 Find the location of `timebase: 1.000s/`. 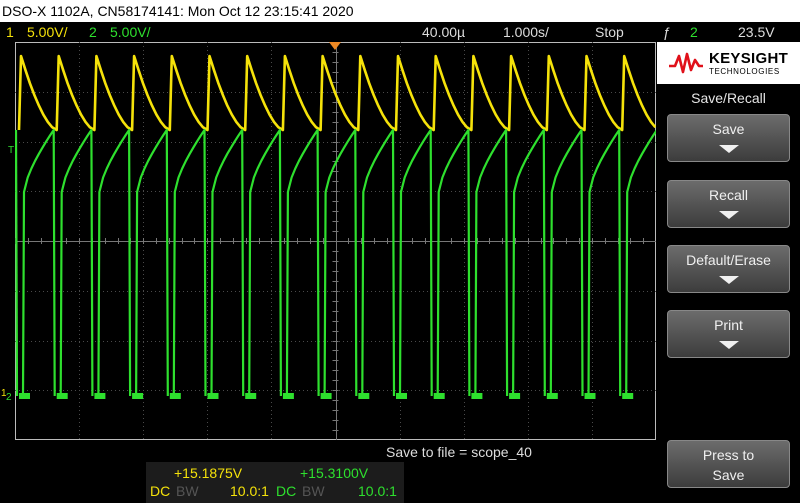

timebase: 1.000s/ is located at coordinates (526, 32).